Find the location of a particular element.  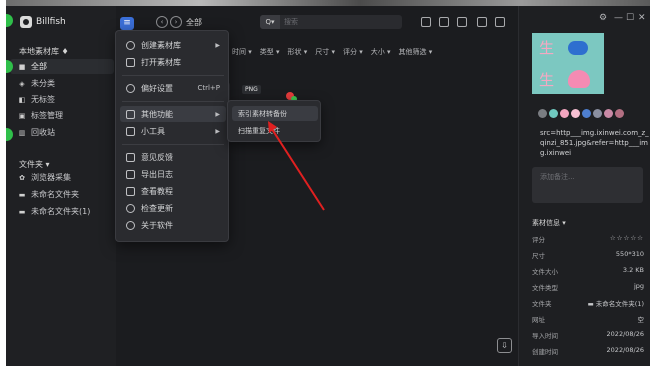

forward-button: › is located at coordinates (176, 22).